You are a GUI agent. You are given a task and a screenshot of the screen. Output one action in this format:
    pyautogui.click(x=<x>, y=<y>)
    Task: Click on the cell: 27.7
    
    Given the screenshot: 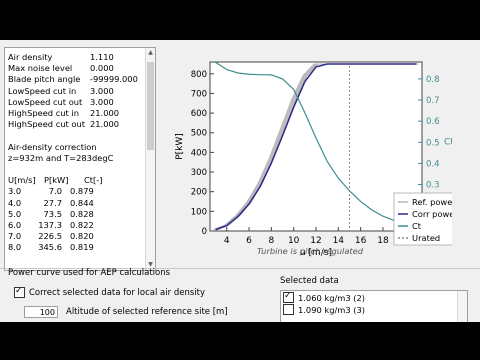 What is the action you would take?
    pyautogui.click(x=52, y=202)
    